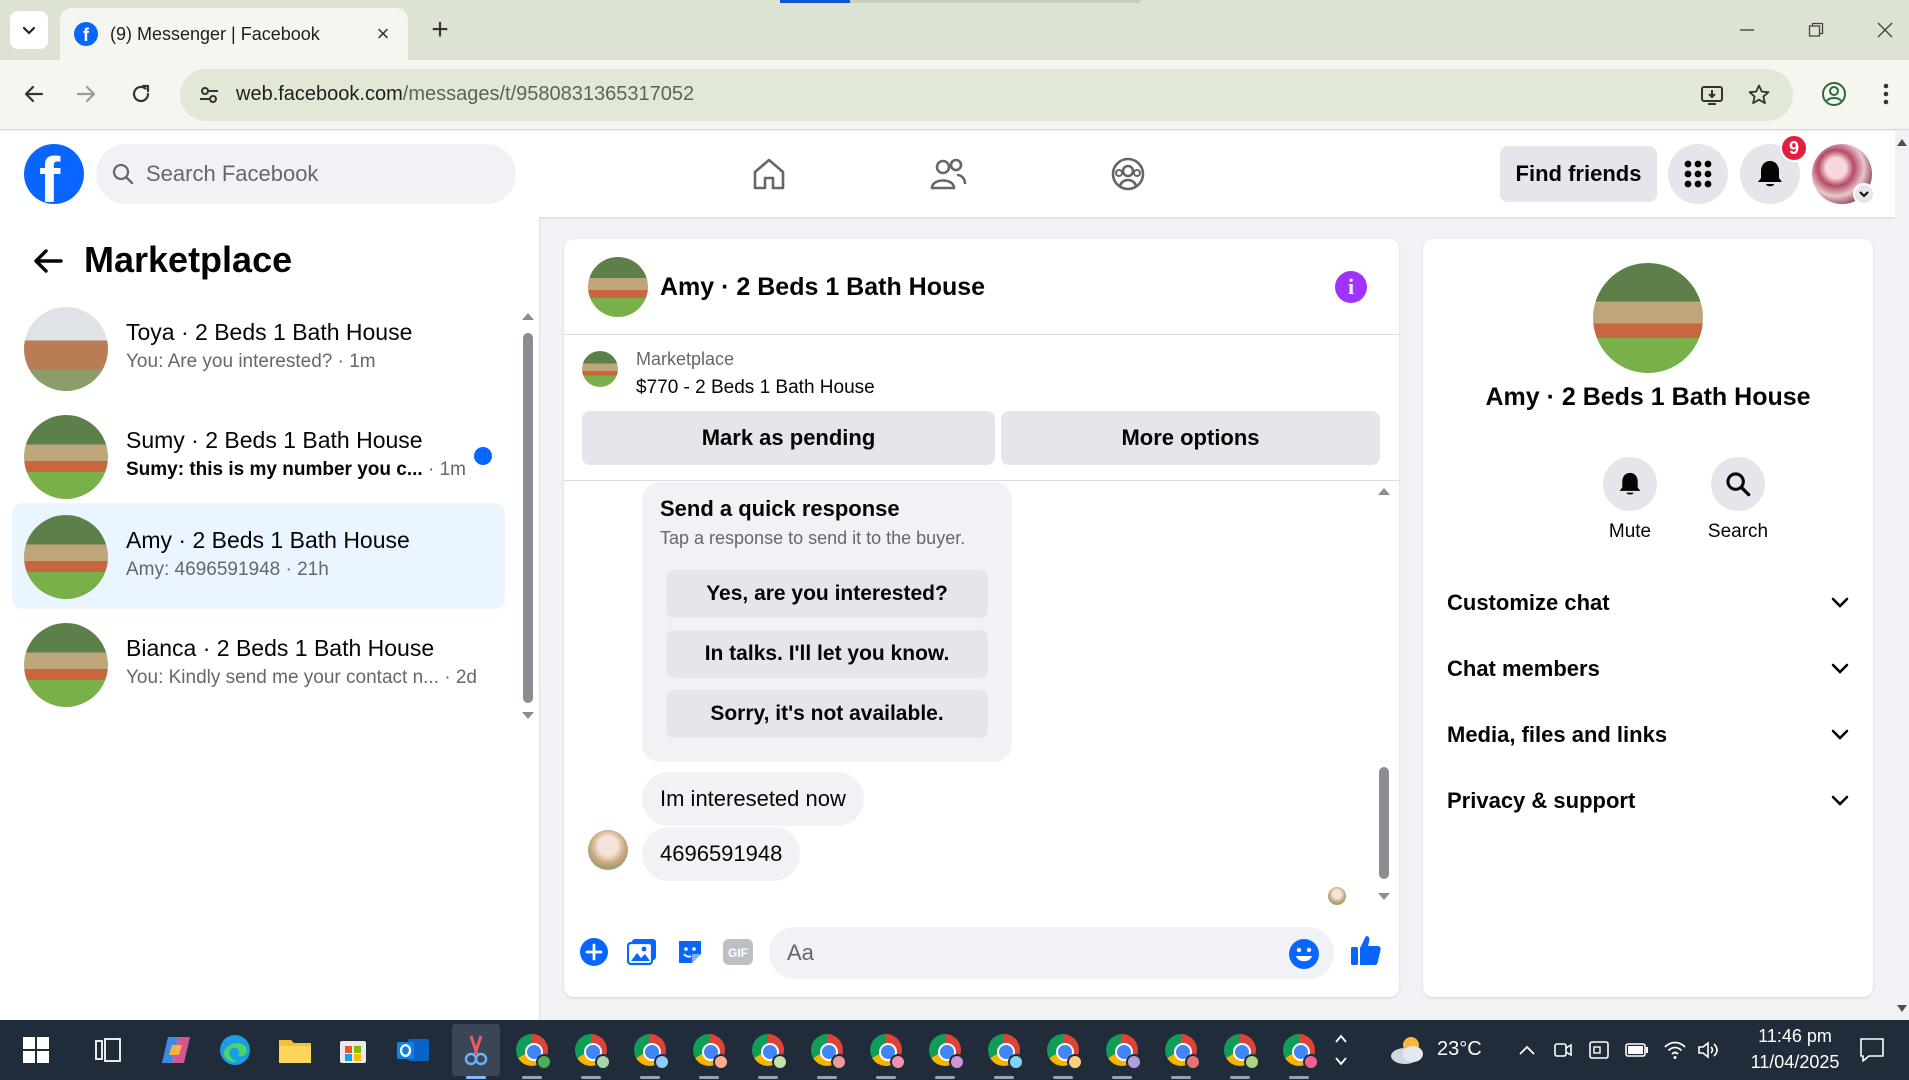 The image size is (1909, 1080). Describe the element at coordinates (86, 94) in the screenshot. I see `forward-button` at that location.